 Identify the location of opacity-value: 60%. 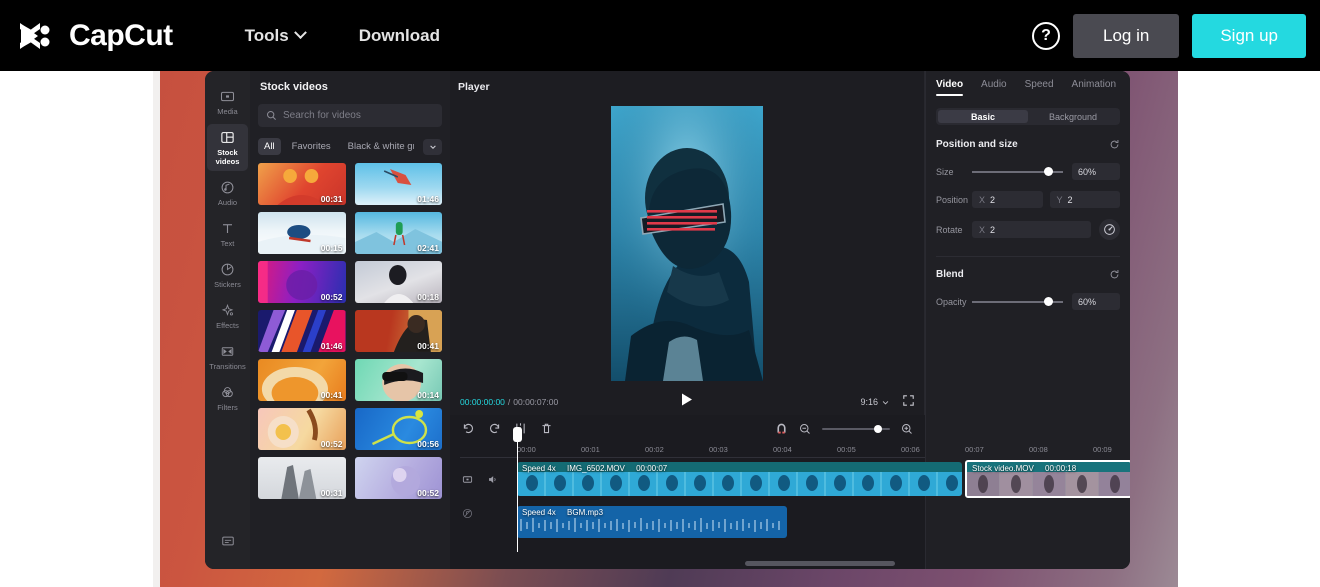
(1096, 301).